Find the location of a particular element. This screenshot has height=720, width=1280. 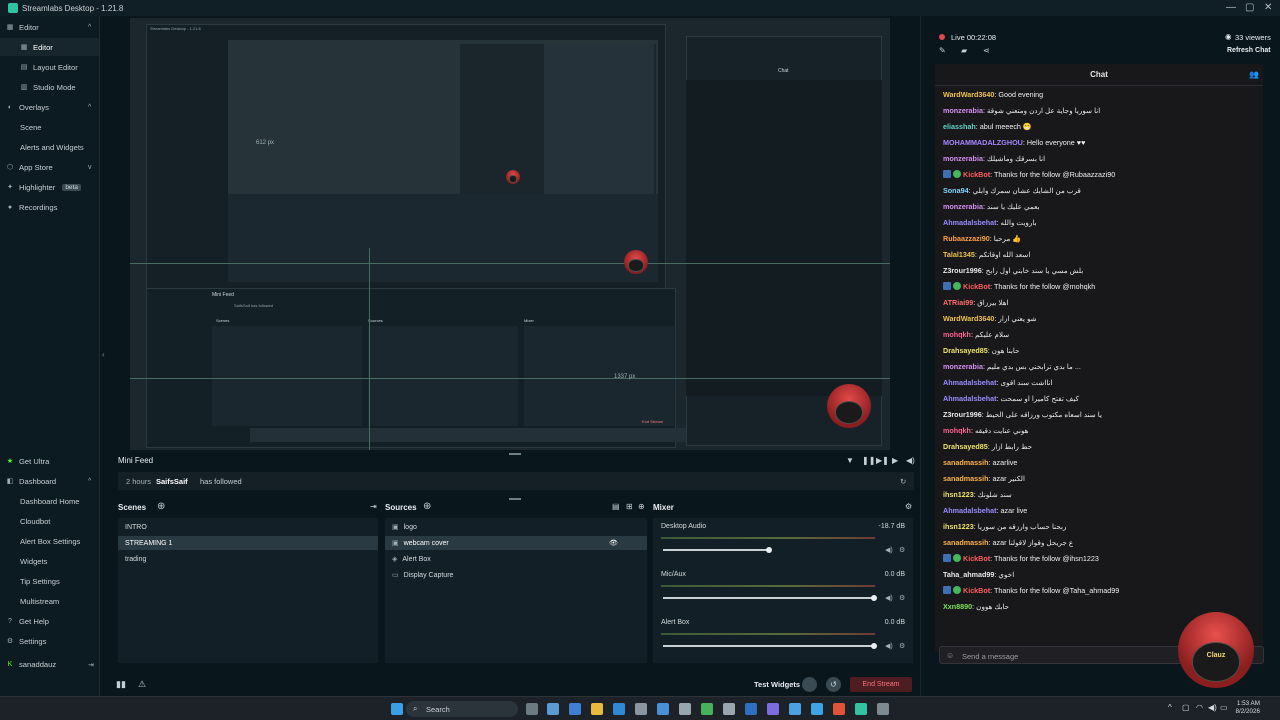

sidebar-item-dashboard-home: Dashboard Home is located at coordinates (50, 501).